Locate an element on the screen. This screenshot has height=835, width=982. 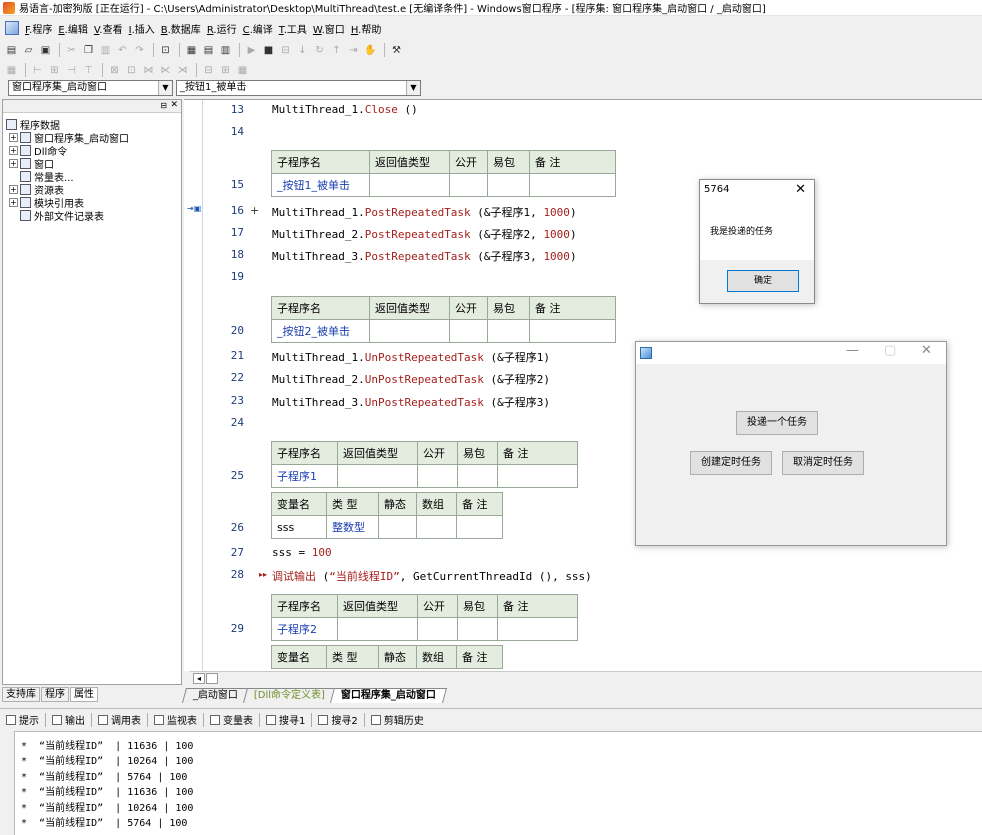
align-left-icon: ⊢ is located at coordinates (37, 70).